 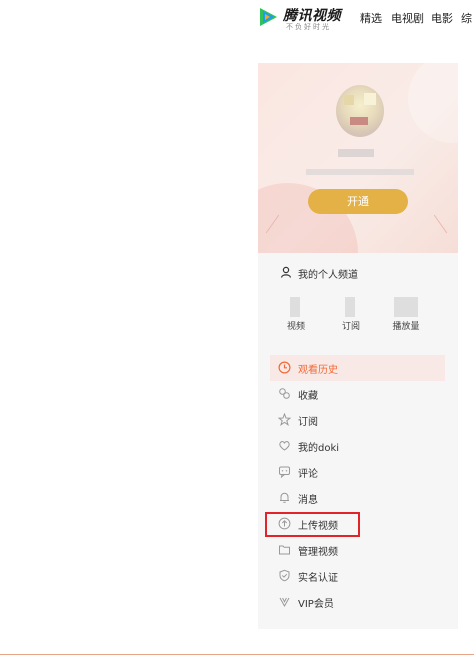 I want to click on nav-item-featured: 精选, so click(x=371, y=18).